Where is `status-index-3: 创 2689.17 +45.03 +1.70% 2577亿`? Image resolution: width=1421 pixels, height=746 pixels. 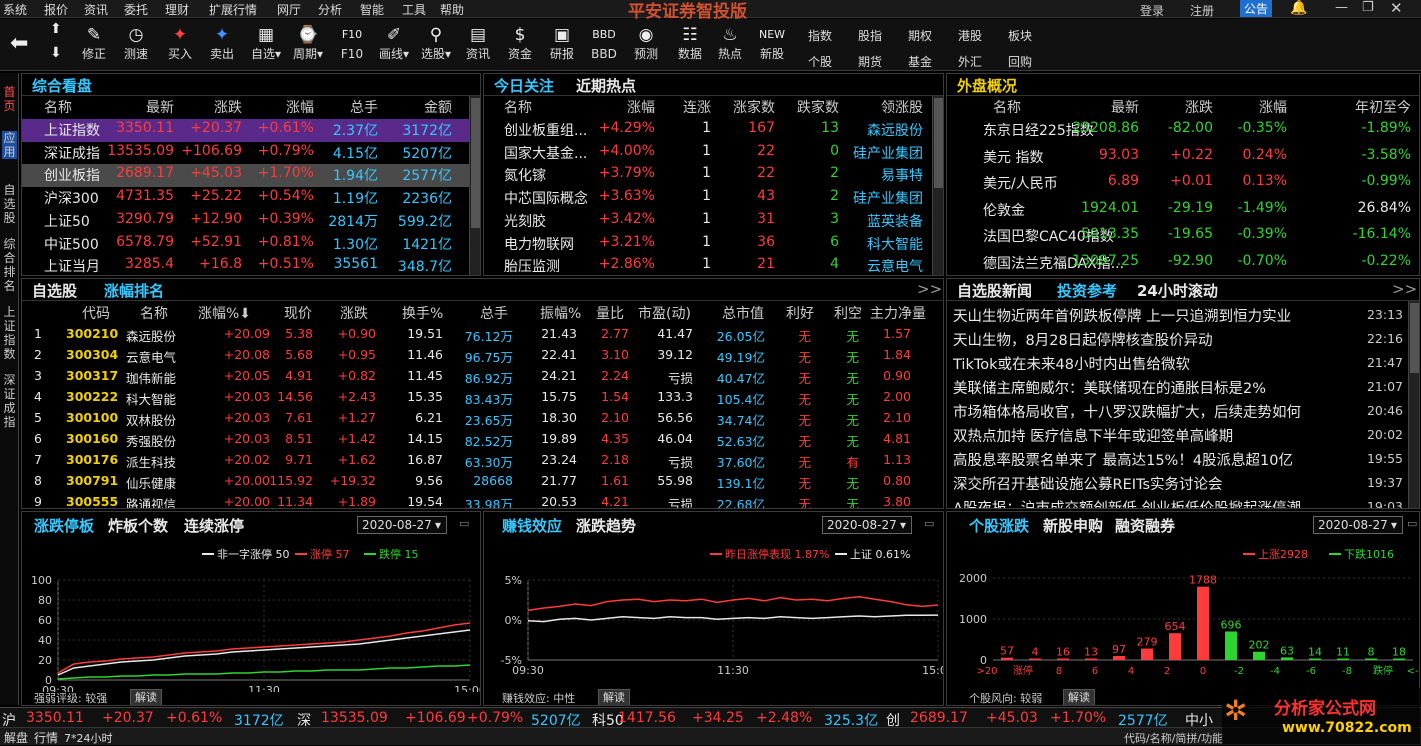
status-index-3: 创 2689.17 +45.03 +1.70% 2577亿 is located at coordinates (1031, 718).